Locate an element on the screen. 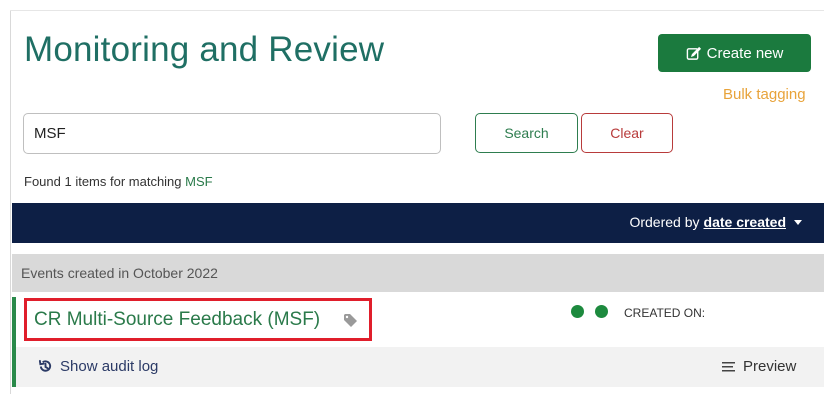  search-result-summary: Found 1 items for matching MSF is located at coordinates (118, 181).